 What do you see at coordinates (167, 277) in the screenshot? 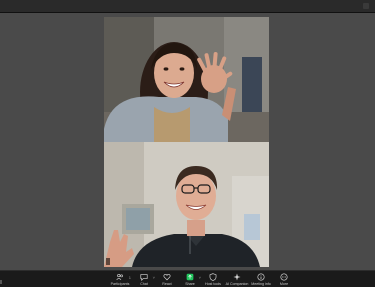
I see `heart-icon` at bounding box center [167, 277].